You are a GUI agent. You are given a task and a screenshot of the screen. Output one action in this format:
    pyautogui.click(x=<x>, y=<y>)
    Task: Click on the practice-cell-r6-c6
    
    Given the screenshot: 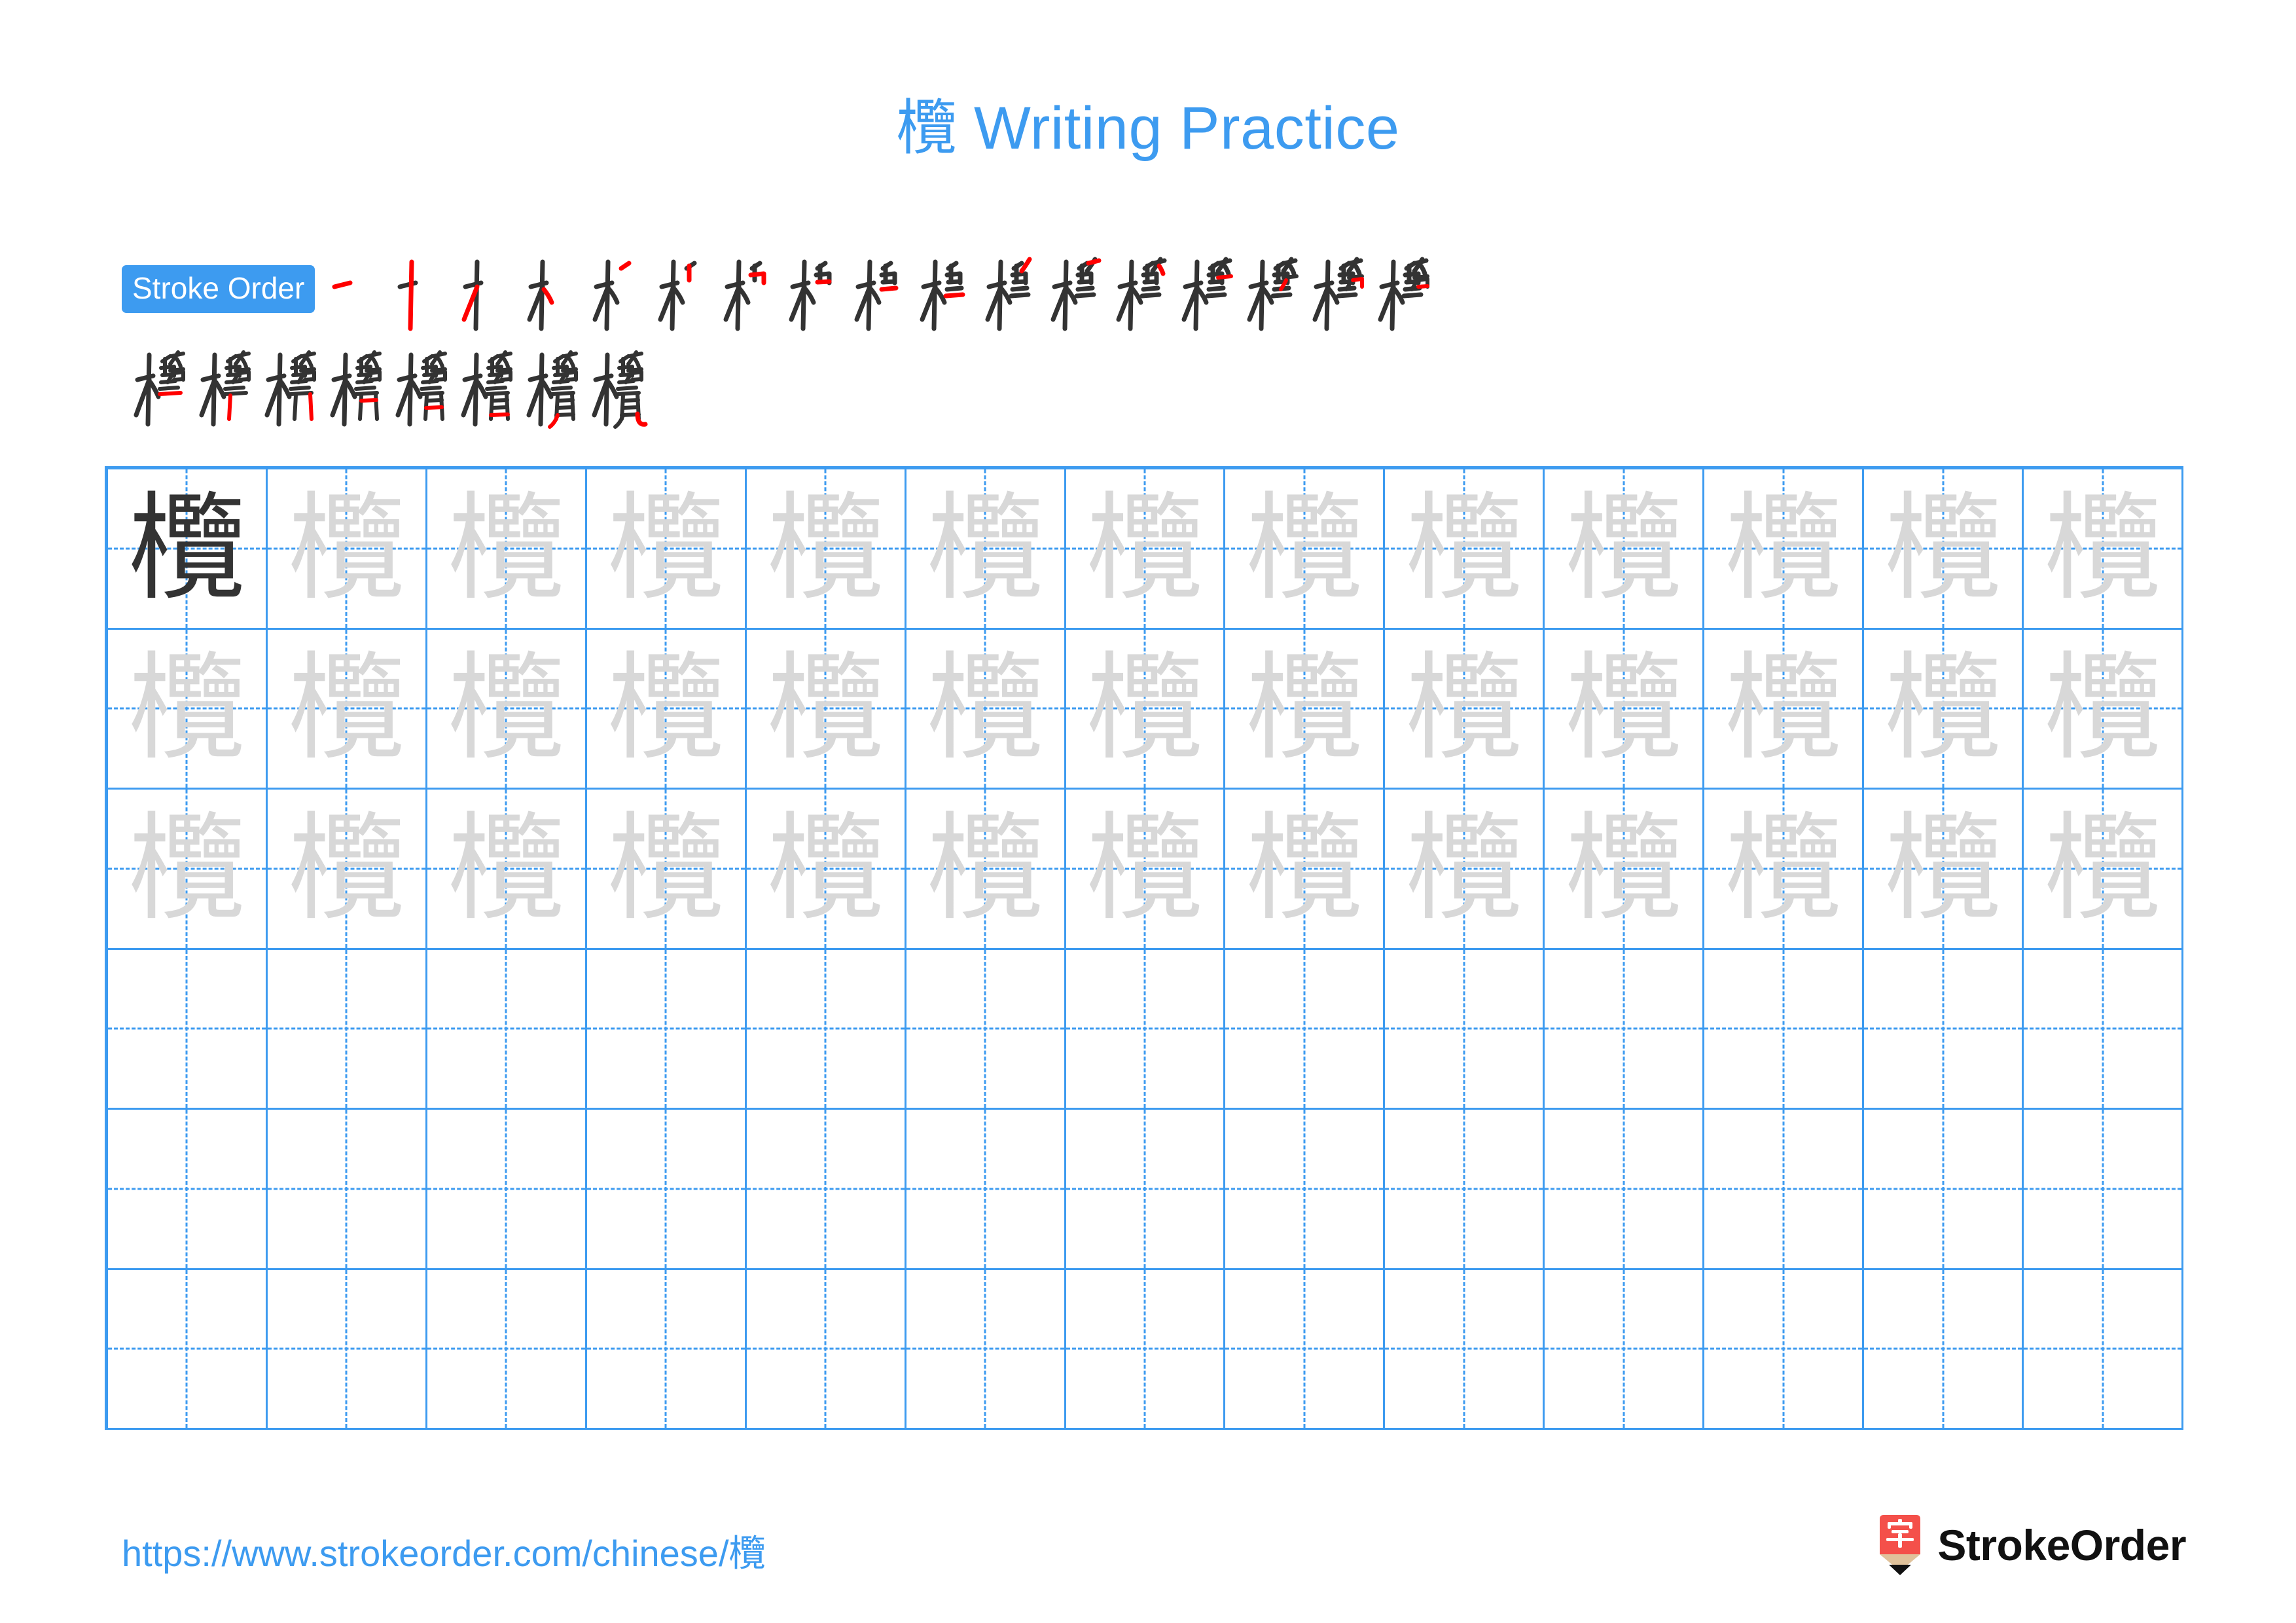 What is the action you would take?
    pyautogui.click(x=986, y=1349)
    